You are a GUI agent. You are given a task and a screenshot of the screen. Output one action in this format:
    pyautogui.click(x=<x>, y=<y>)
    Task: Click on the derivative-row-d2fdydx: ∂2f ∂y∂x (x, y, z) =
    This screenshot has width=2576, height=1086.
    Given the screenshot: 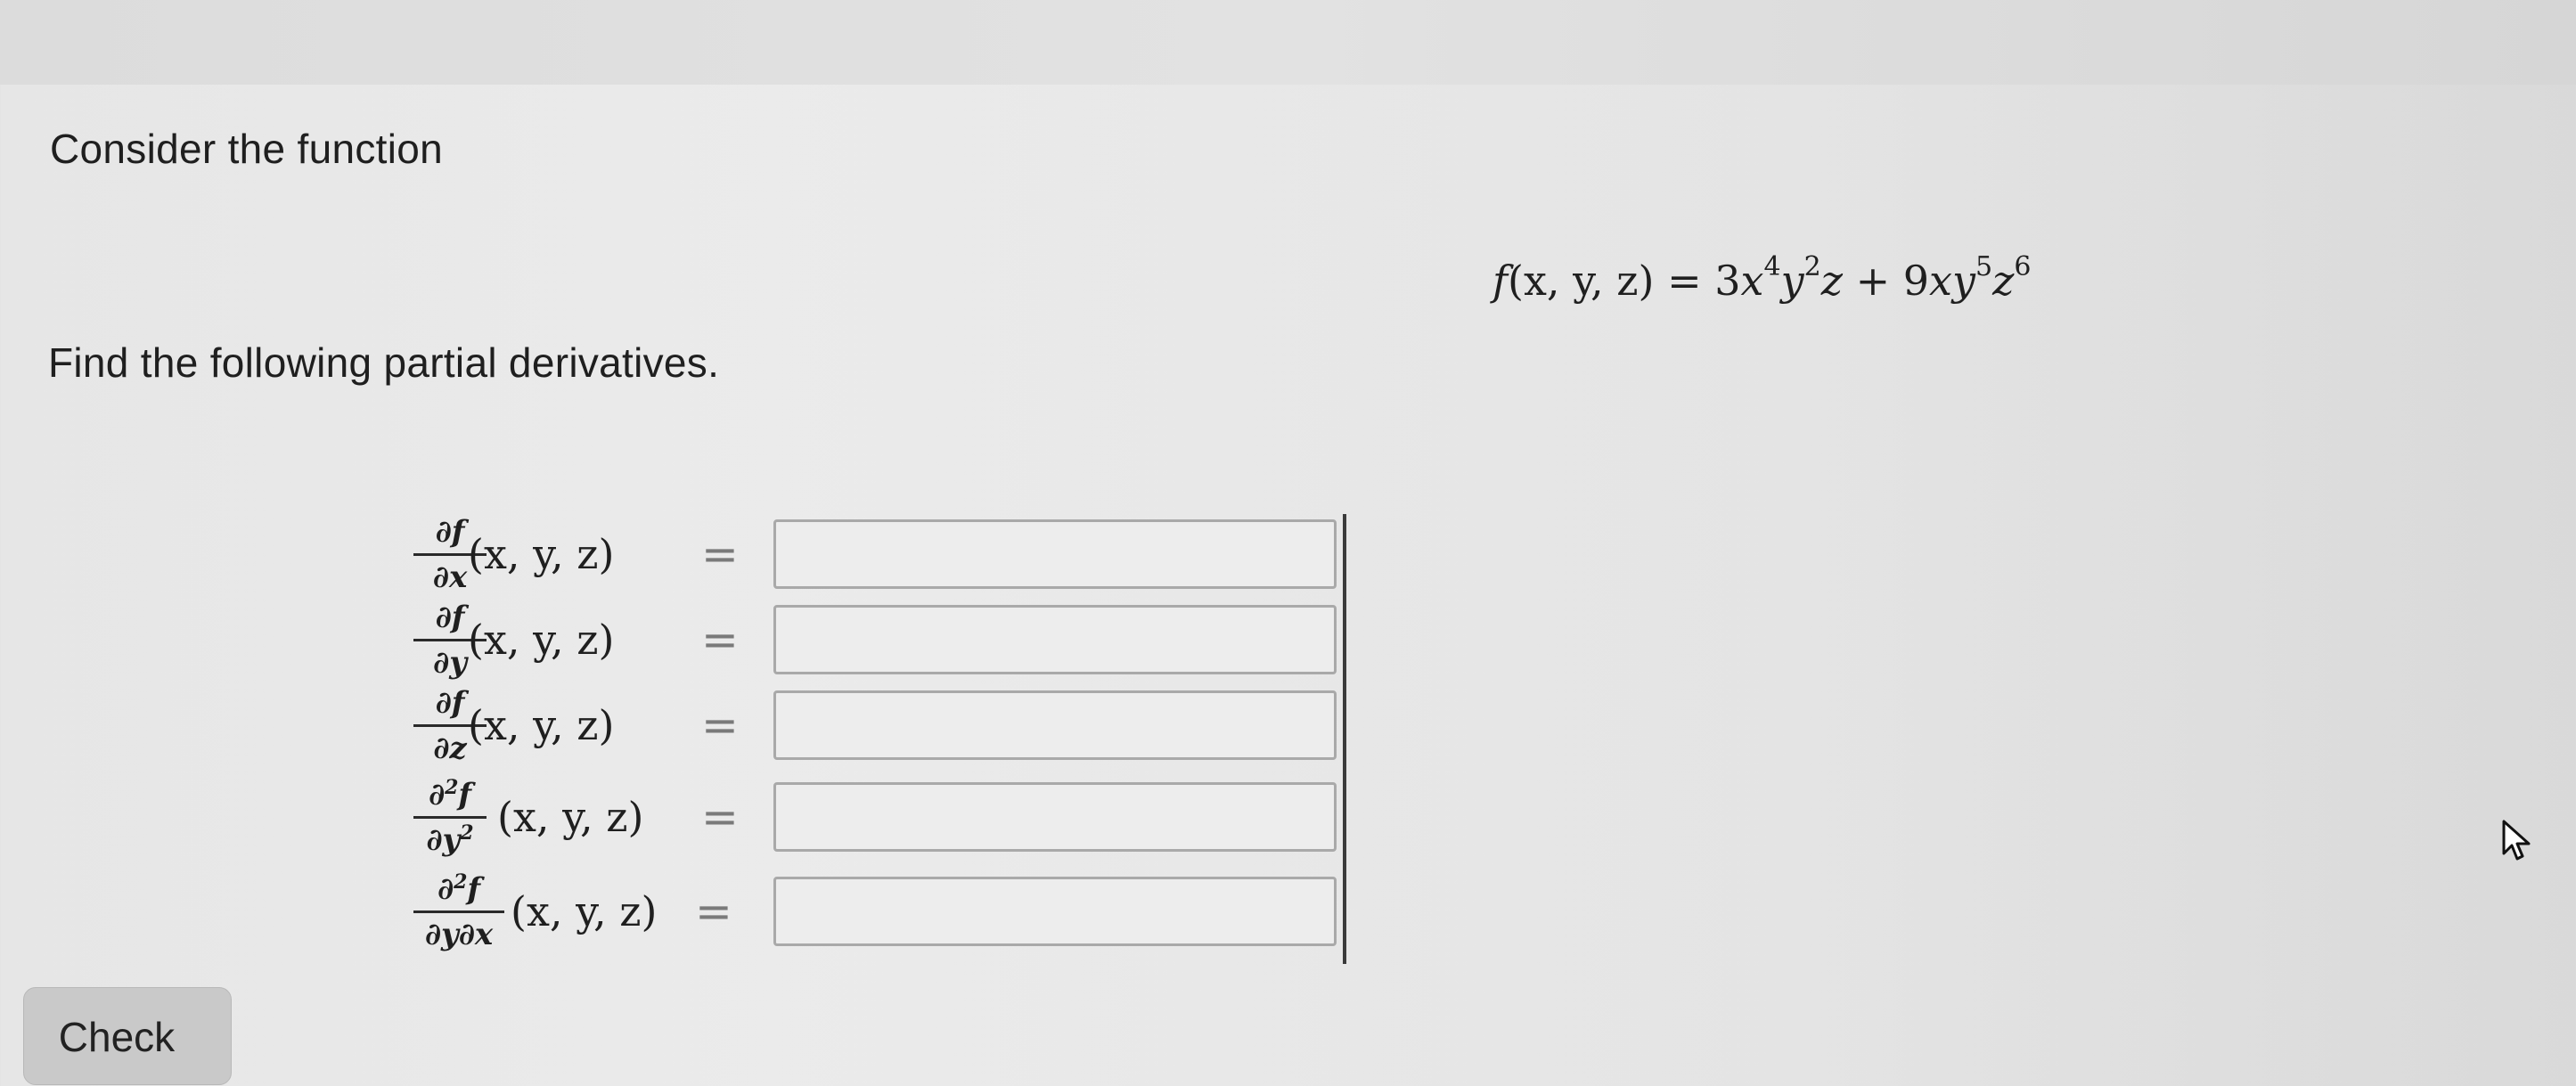 What is the action you would take?
    pyautogui.click(x=891, y=914)
    